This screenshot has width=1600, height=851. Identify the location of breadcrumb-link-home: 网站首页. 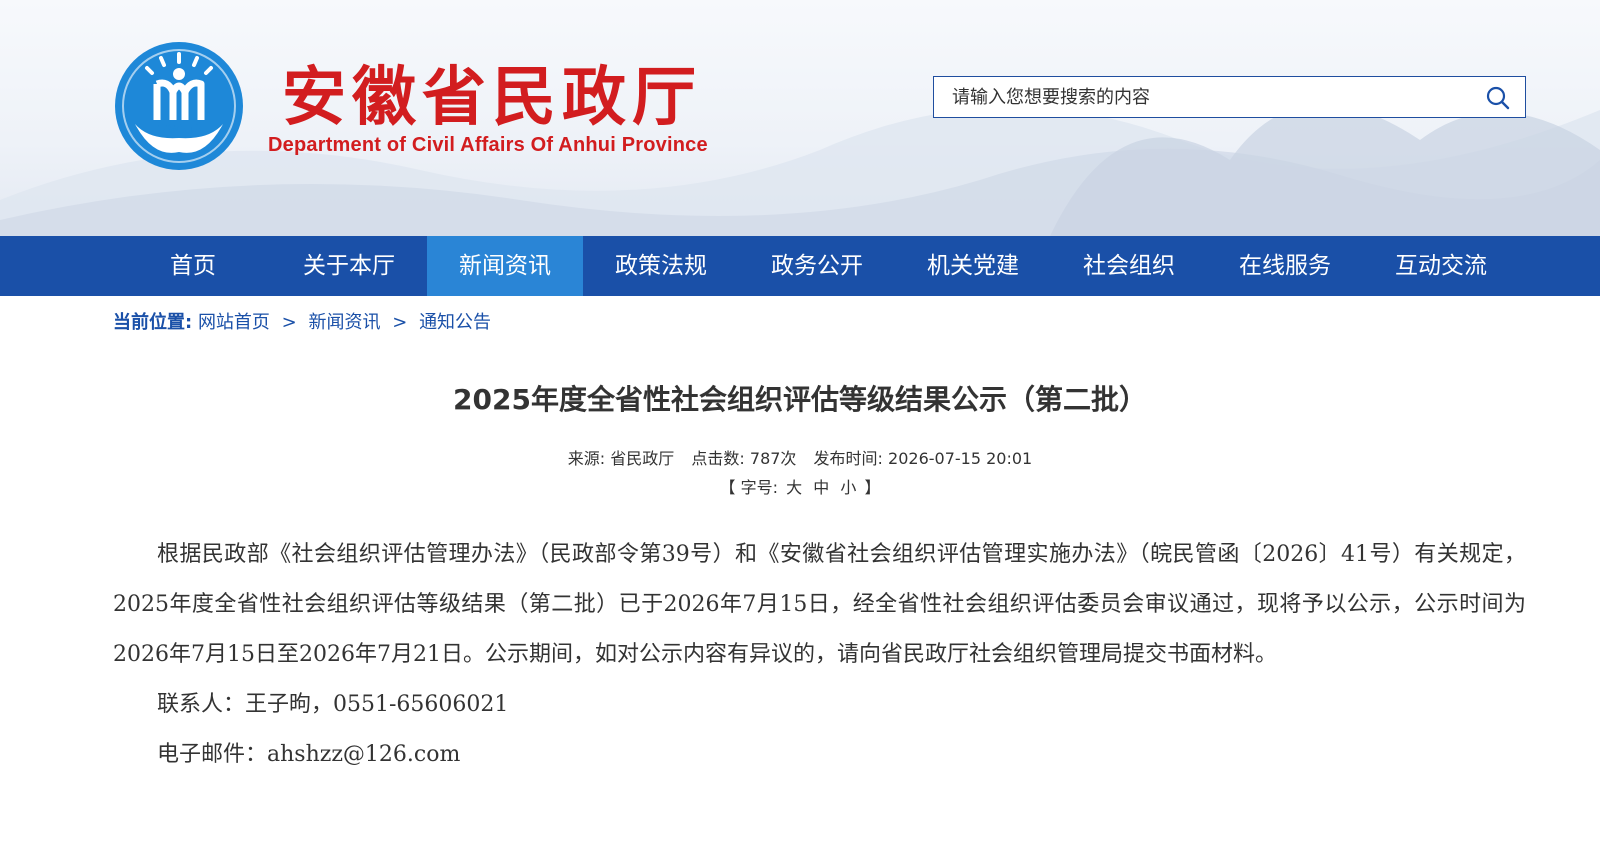
(234, 322).